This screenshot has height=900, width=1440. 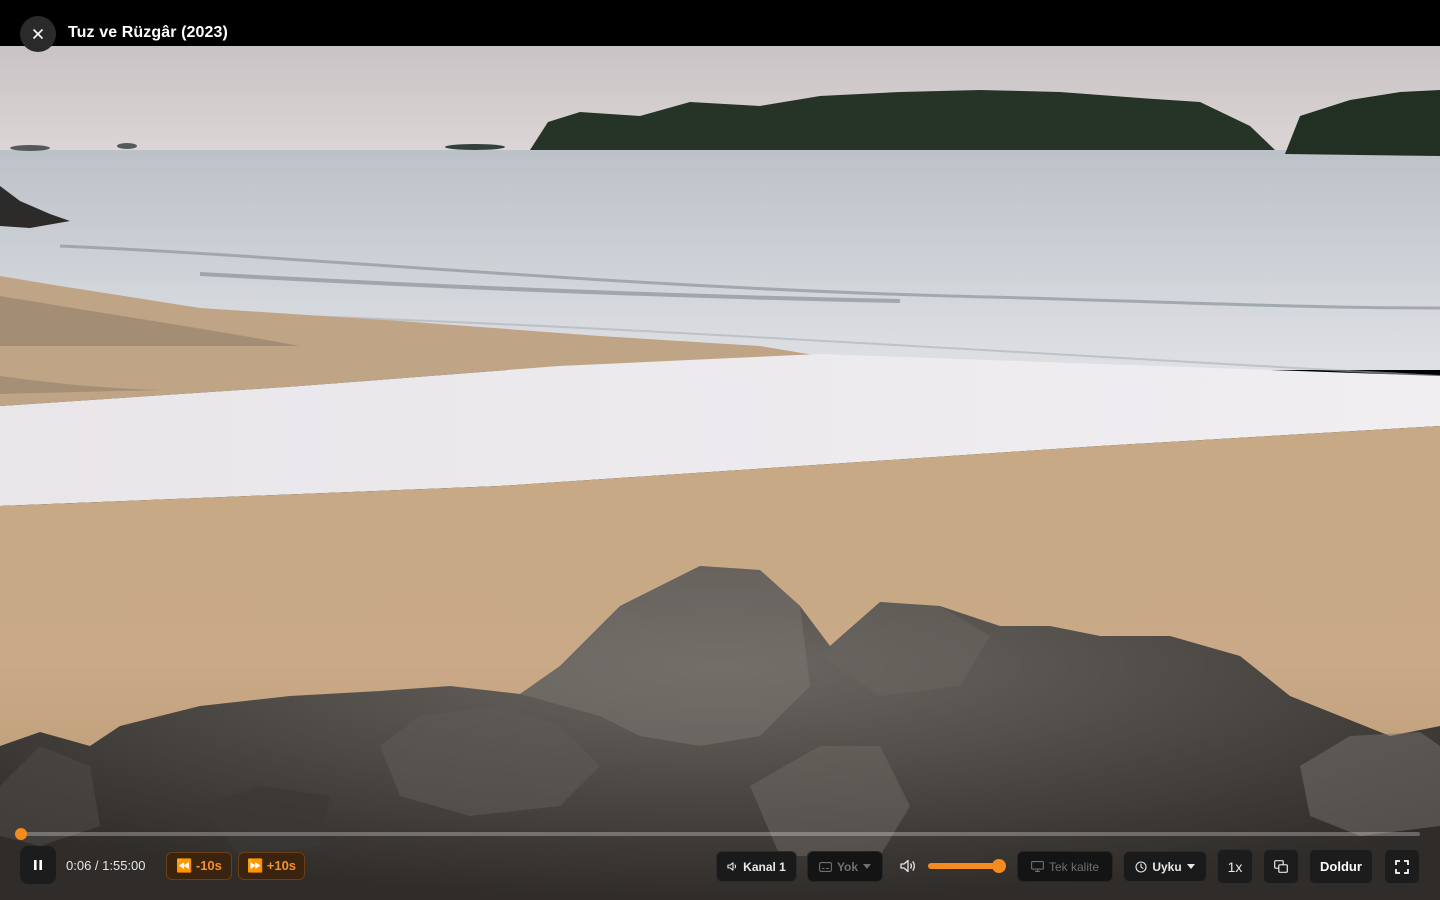 I want to click on volume-button, so click(x=908, y=866).